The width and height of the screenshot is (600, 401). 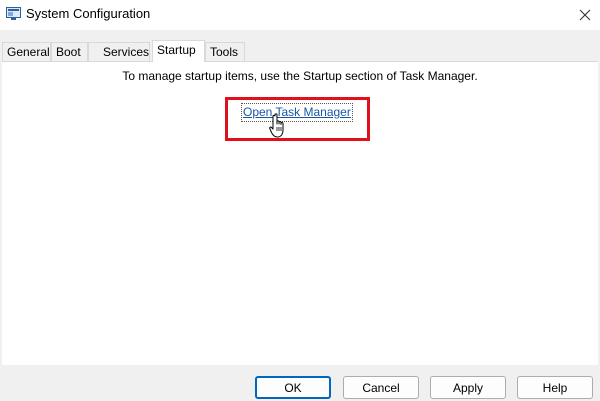 What do you see at coordinates (178, 51) in the screenshot?
I see `tab-startup: Startup` at bounding box center [178, 51].